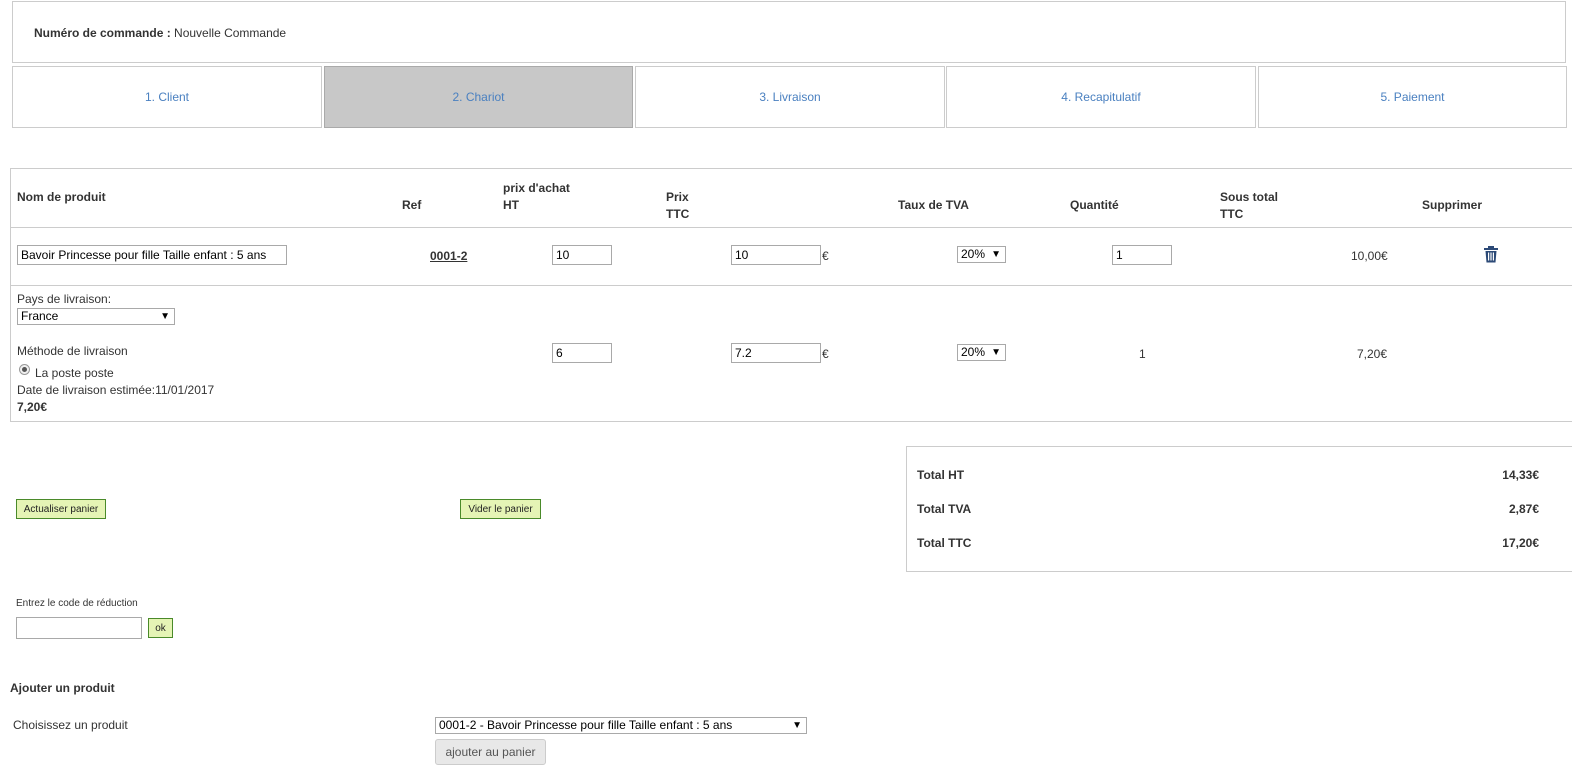 The width and height of the screenshot is (1572, 780). Describe the element at coordinates (789, 32) in the screenshot. I see `order-header: Numéro de commande : Nouvelle Commande` at that location.